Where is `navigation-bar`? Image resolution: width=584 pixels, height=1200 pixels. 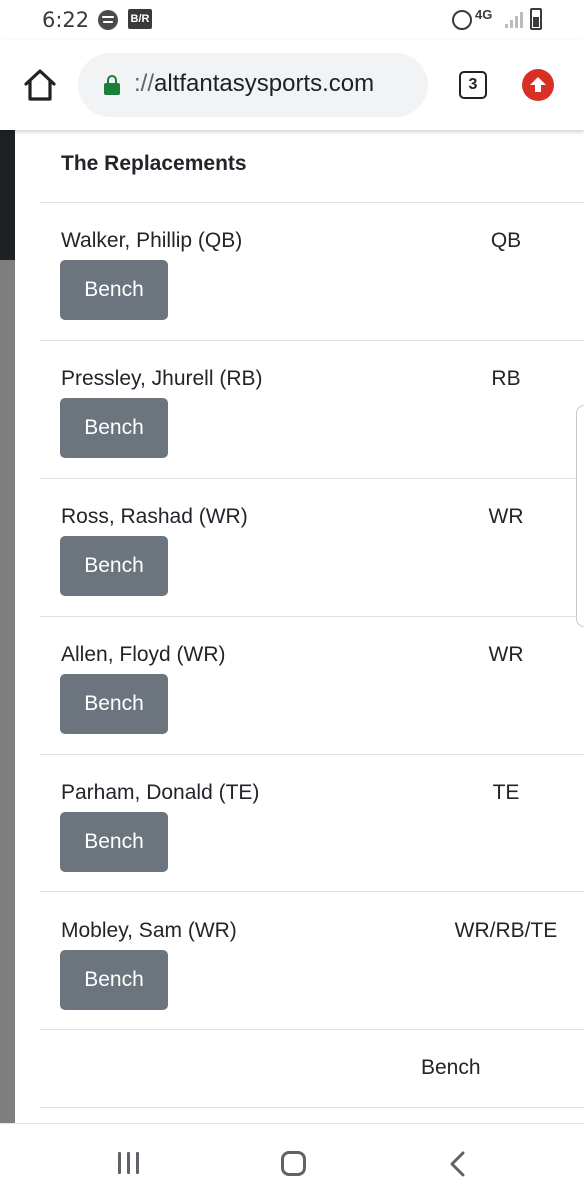
navigation-bar is located at coordinates (292, 1161).